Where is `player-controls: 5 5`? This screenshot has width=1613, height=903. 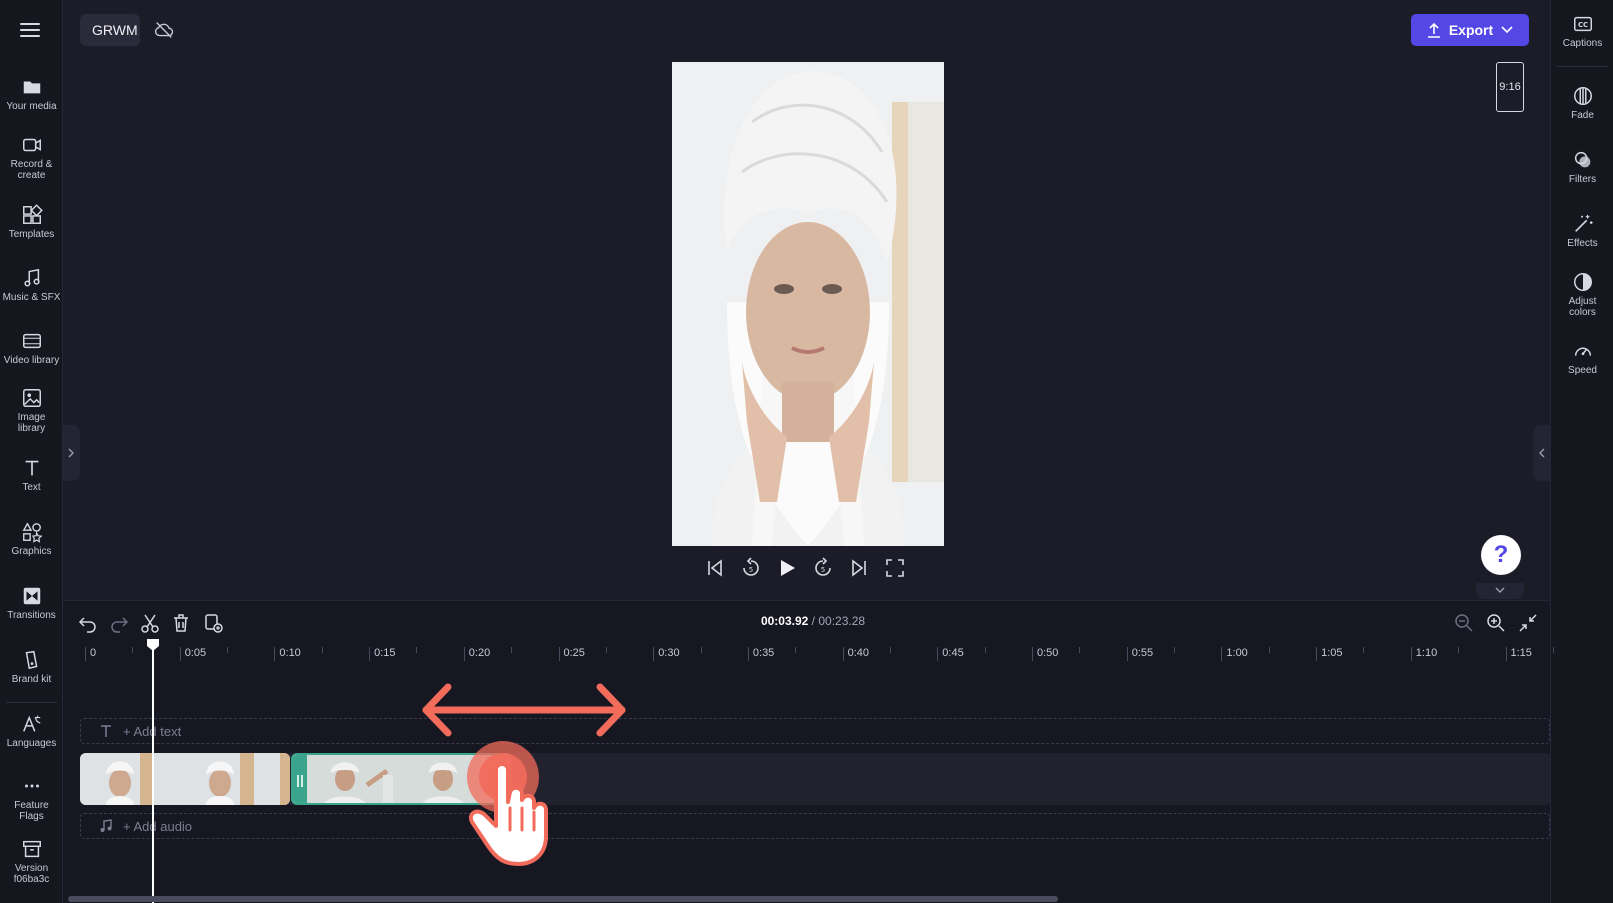 player-controls: 5 5 is located at coordinates (809, 571).